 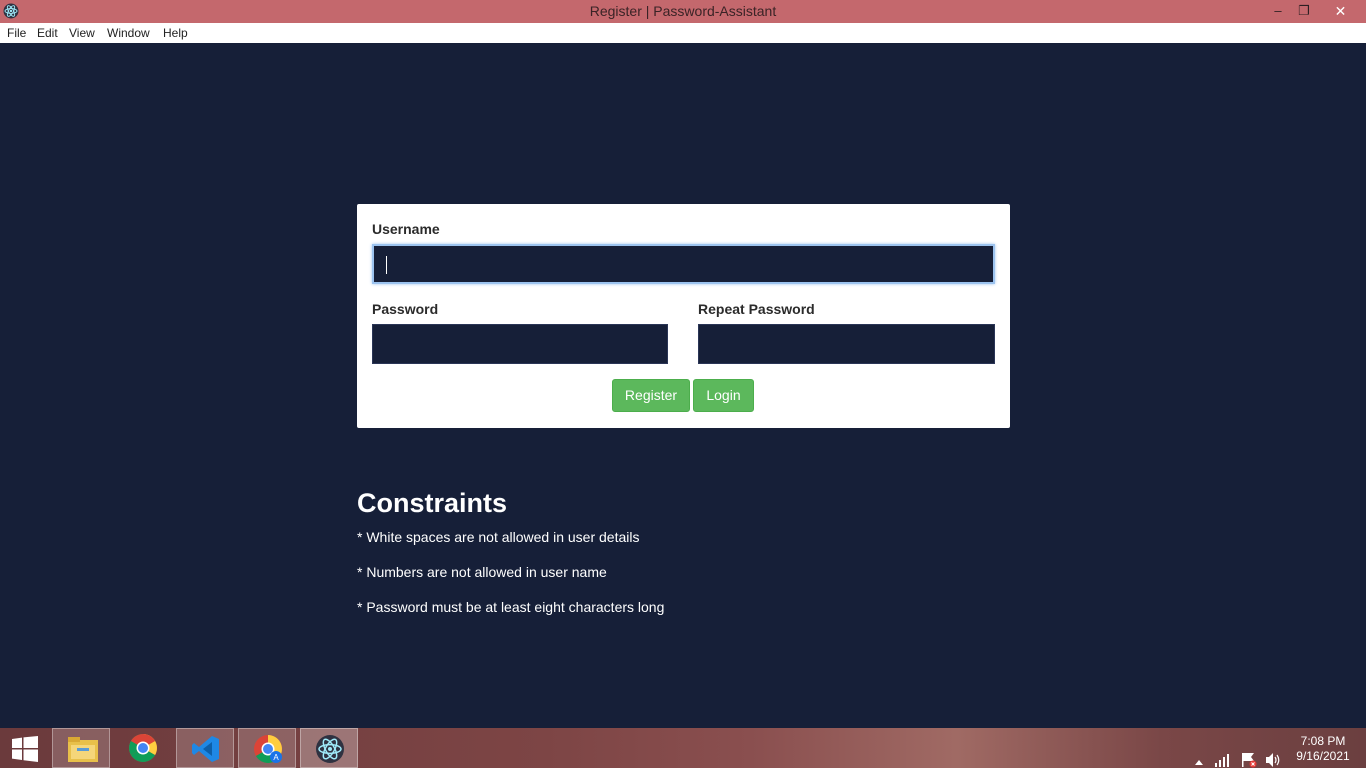 I want to click on login-button: Login, so click(x=723, y=395).